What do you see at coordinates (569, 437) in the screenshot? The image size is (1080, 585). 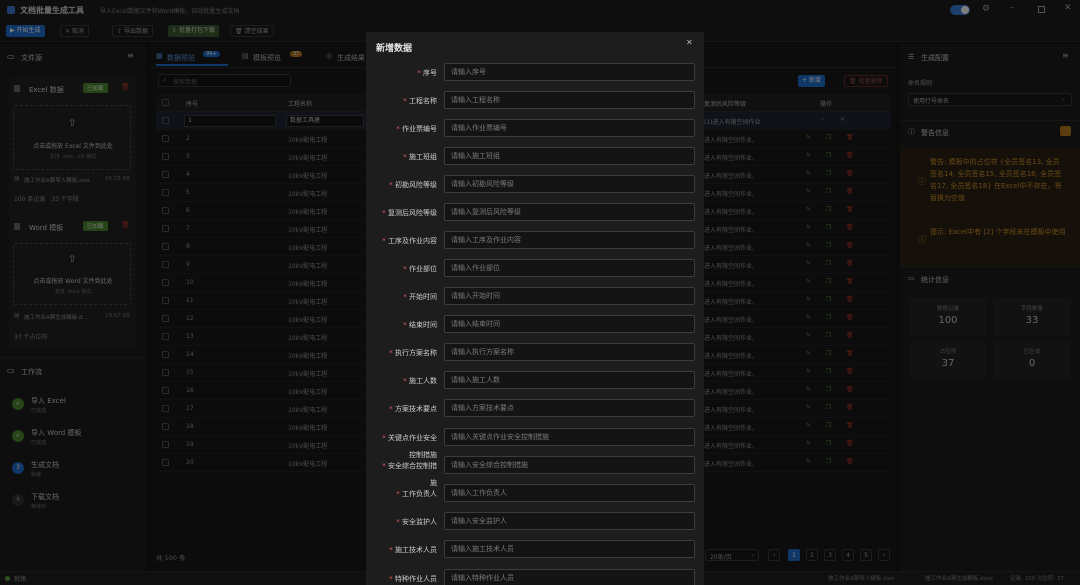 I see `form-input: 请输入关键点作业安全控制措施` at bounding box center [569, 437].